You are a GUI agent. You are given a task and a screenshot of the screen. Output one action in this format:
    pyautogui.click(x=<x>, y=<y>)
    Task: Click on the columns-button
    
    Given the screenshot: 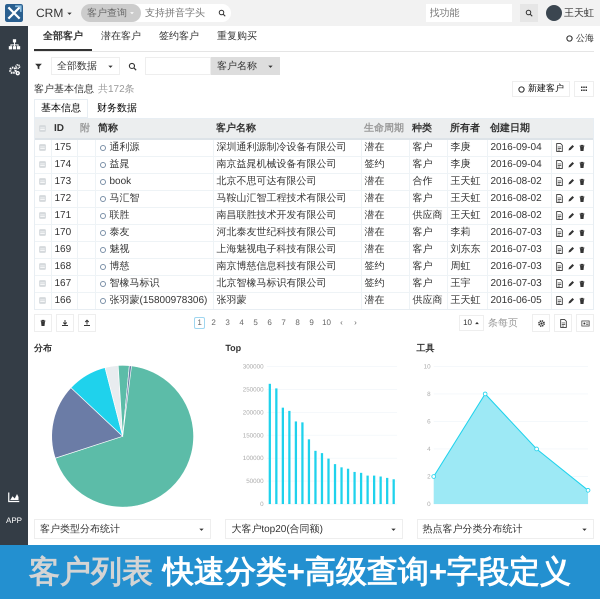 What is the action you would take?
    pyautogui.click(x=584, y=89)
    